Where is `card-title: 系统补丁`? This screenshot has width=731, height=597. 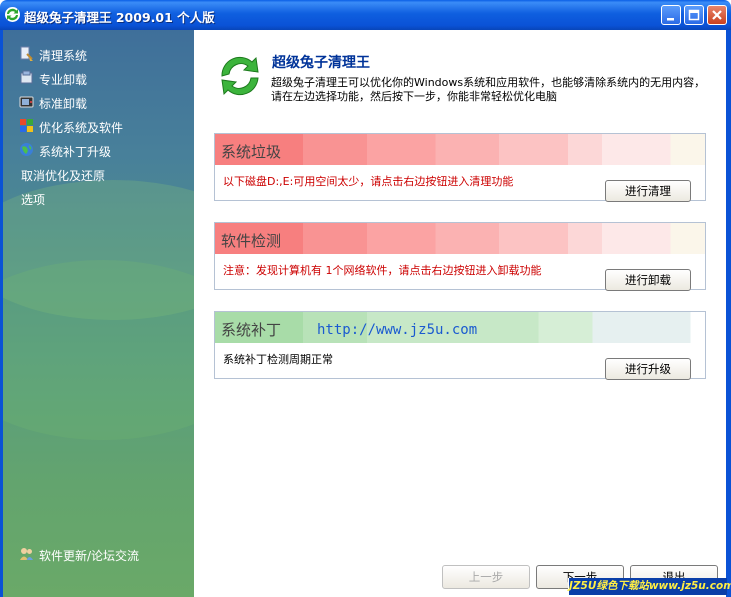 card-title: 系统补丁 is located at coordinates (251, 330).